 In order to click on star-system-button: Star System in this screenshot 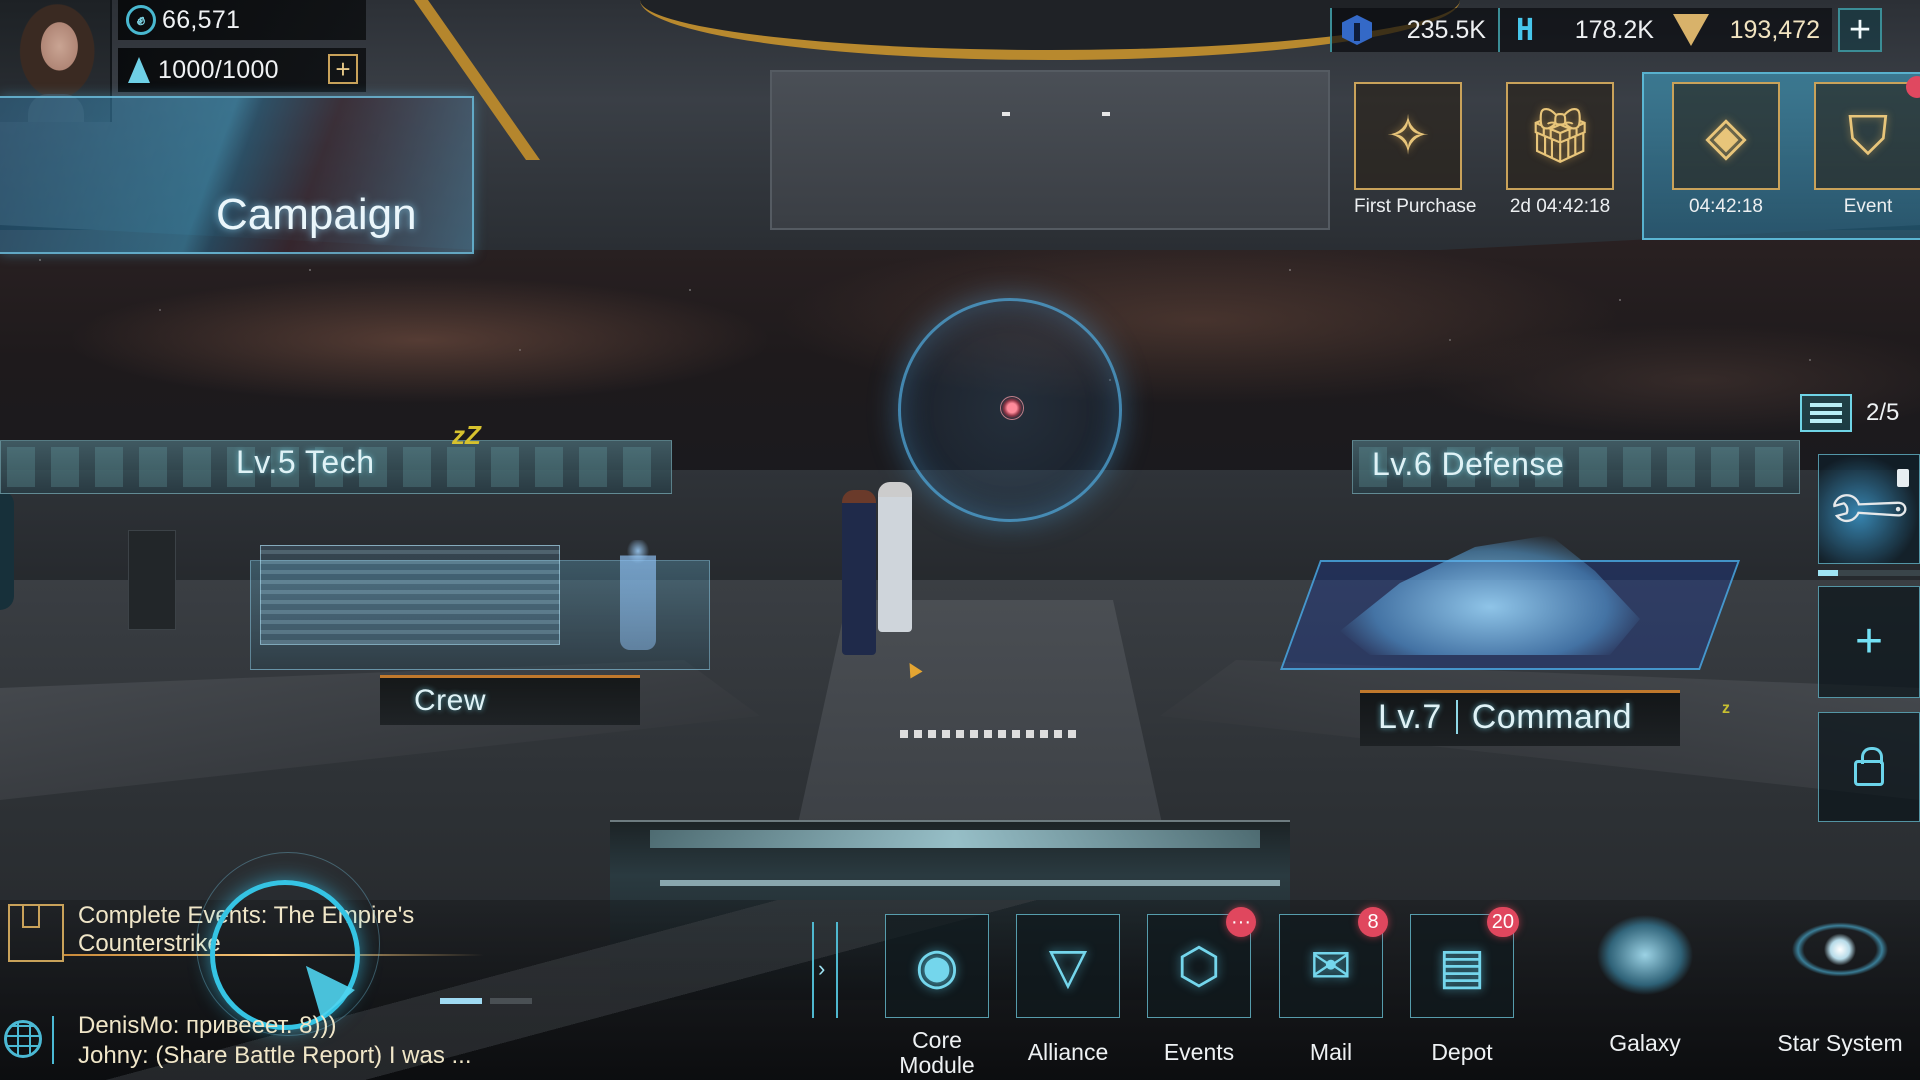, I will do `click(1840, 978)`.